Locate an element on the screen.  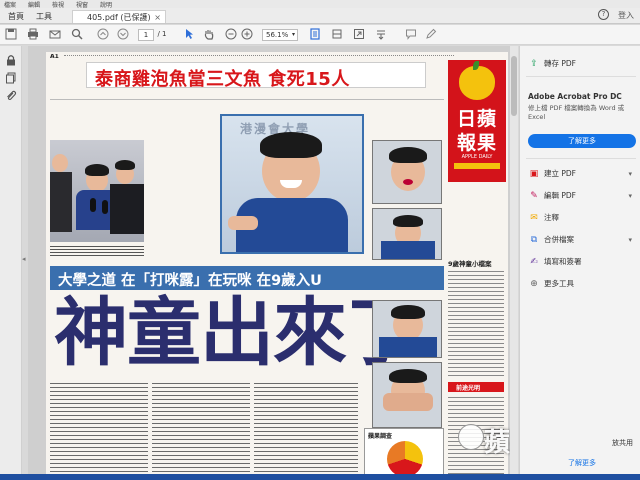
banner: 大學之道 在「打咪露」在玩咪 在9歲入U is located at coordinates (247, 278).